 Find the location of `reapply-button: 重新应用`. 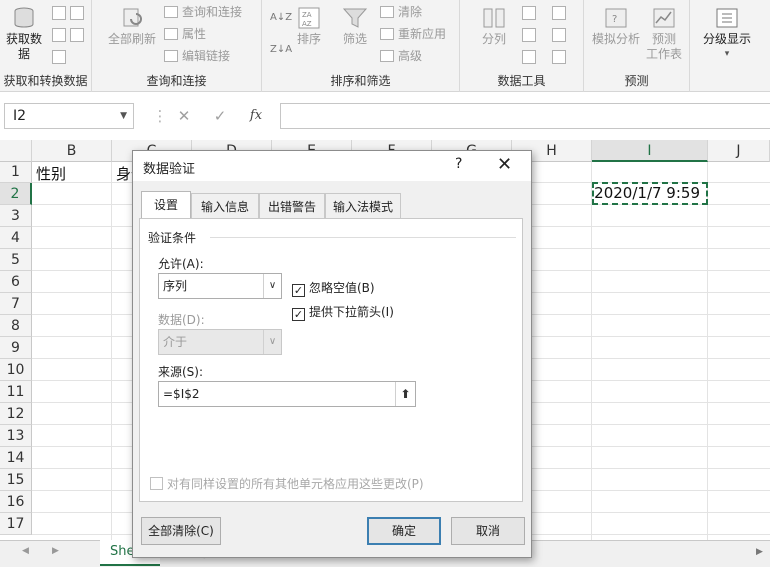

reapply-button: 重新应用 is located at coordinates (413, 34).